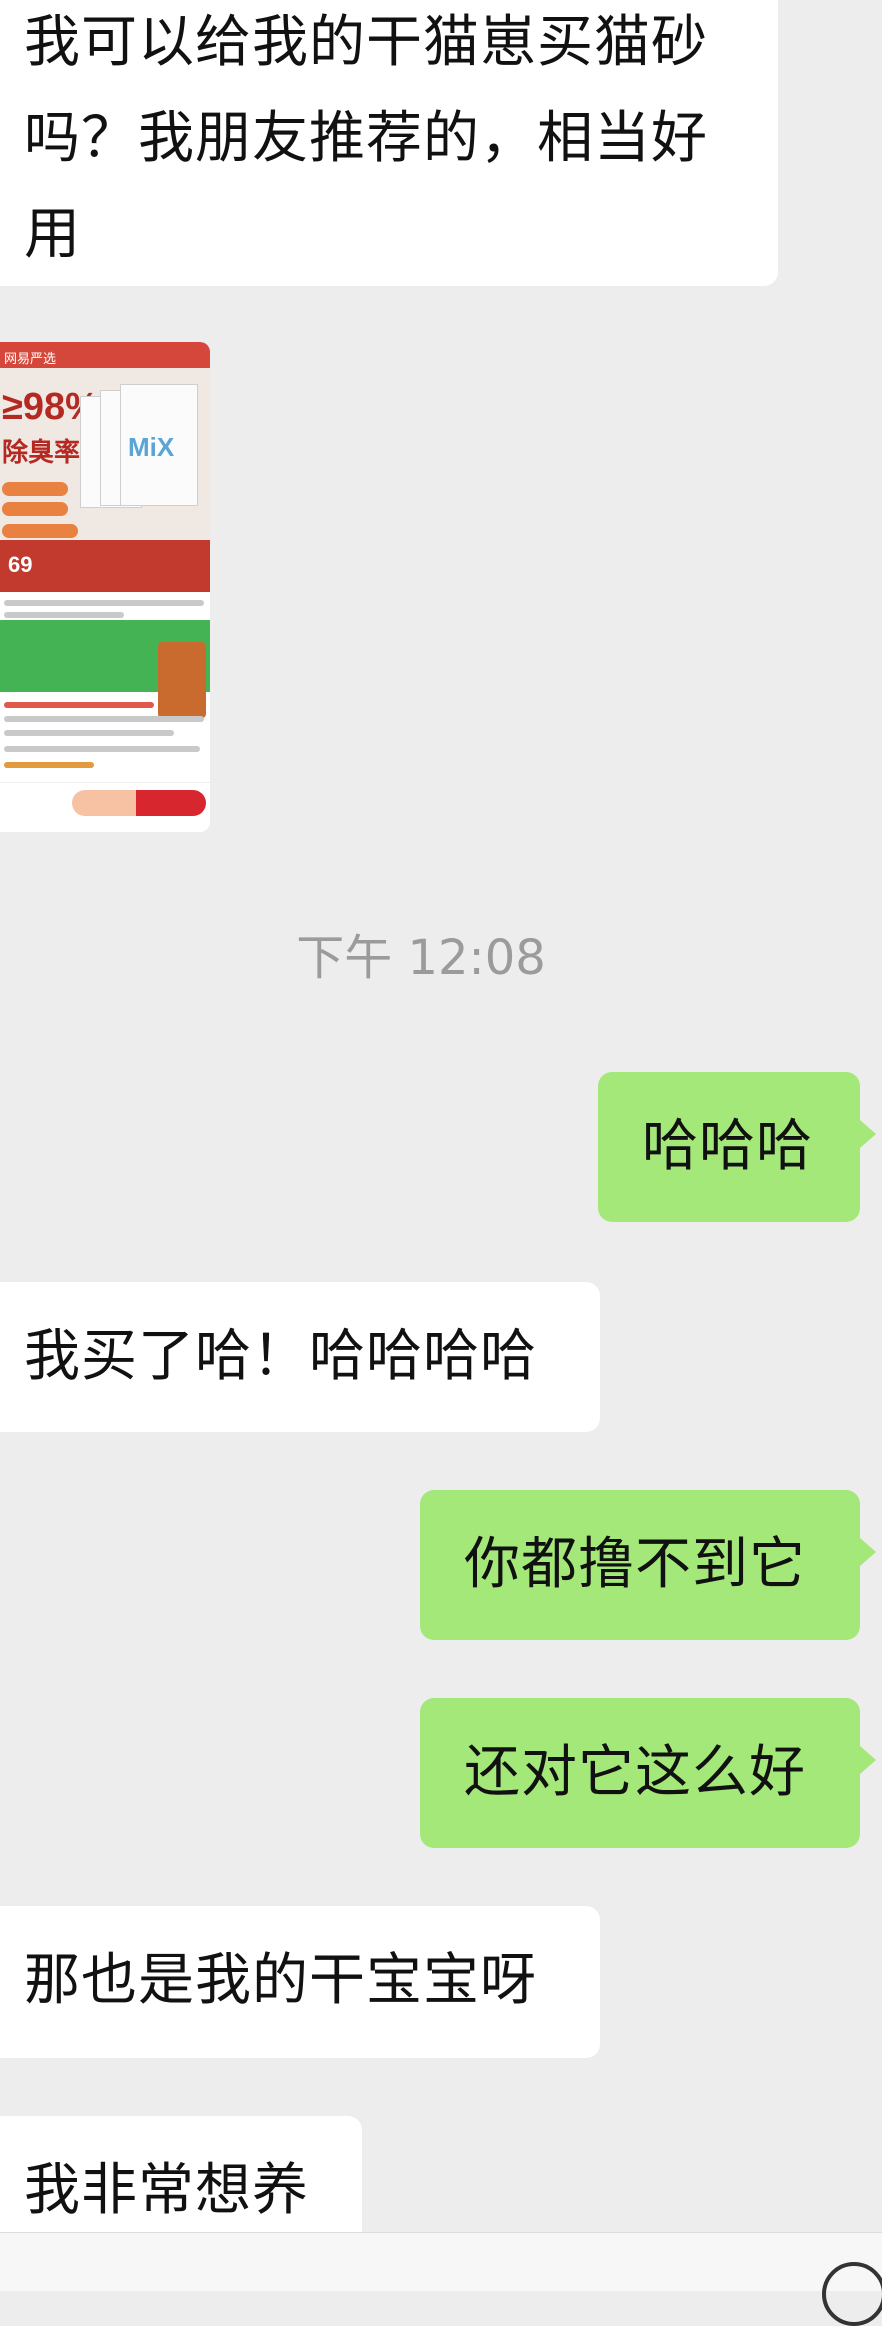 The image size is (882, 2326). I want to click on message-text: 还对它这么好, so click(635, 1772).